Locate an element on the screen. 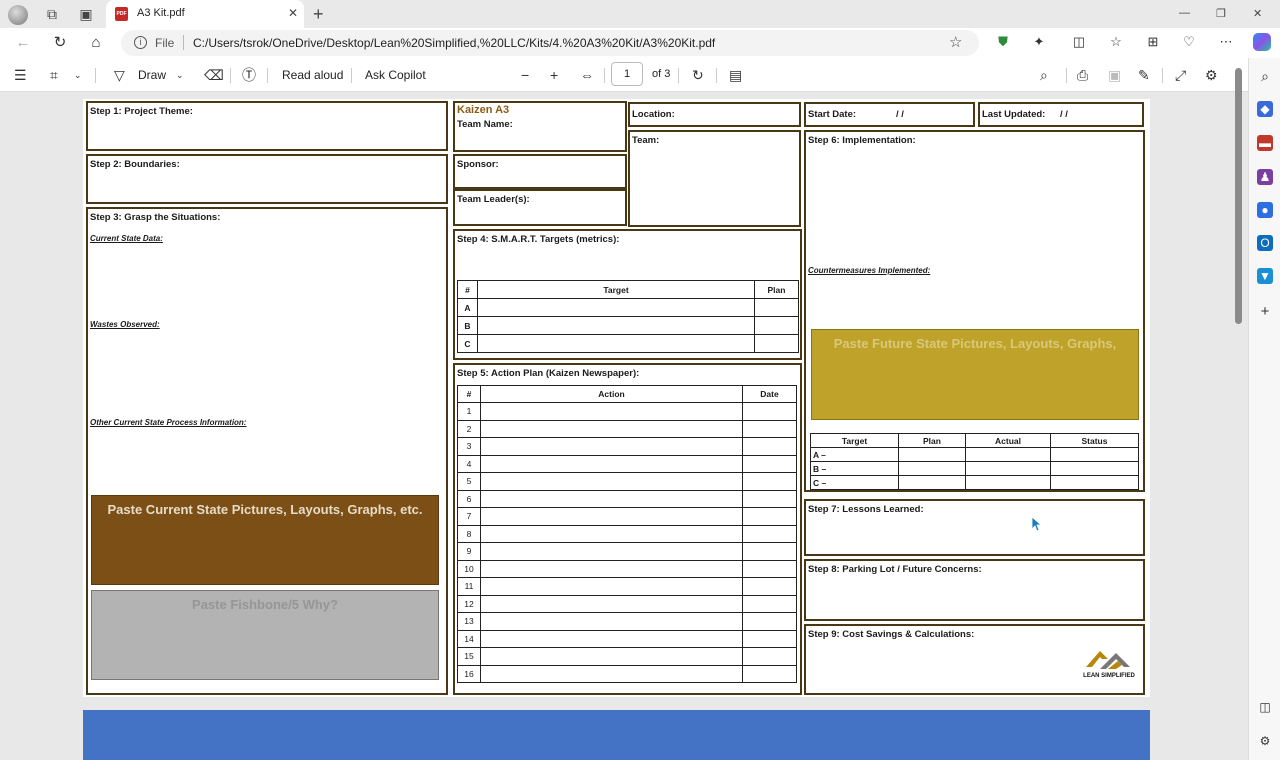 The image size is (1280, 760). zoom-out-icon: − is located at coordinates (525, 75).